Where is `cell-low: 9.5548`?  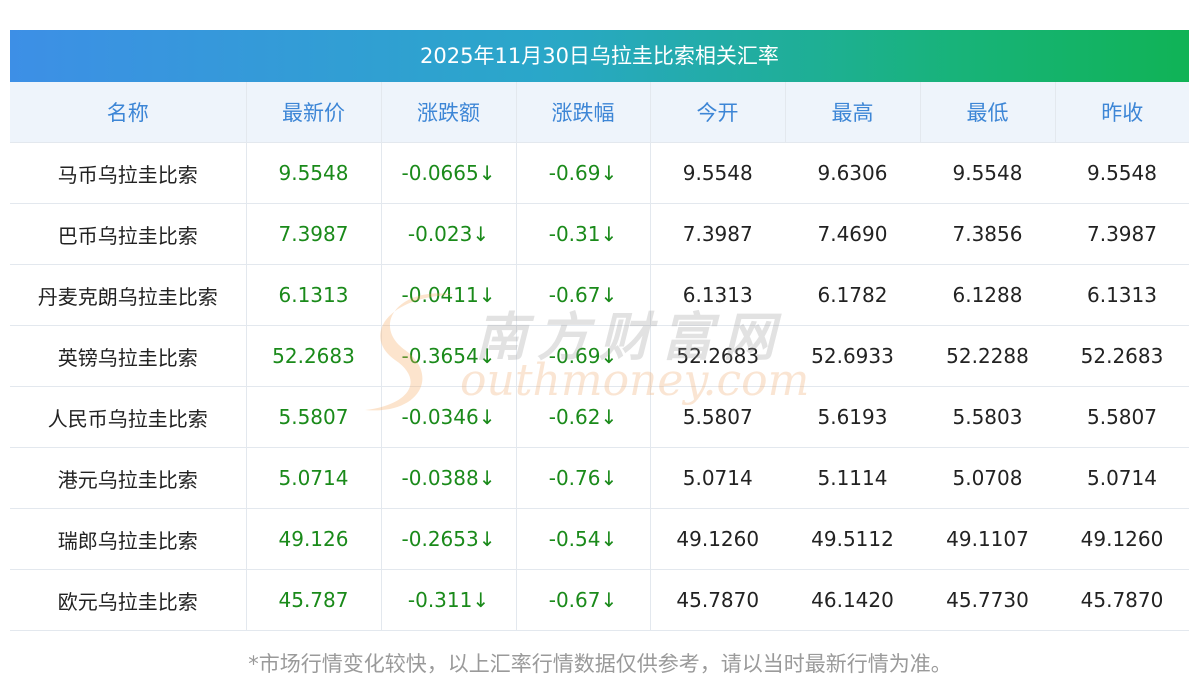 cell-low: 9.5548 is located at coordinates (987, 173).